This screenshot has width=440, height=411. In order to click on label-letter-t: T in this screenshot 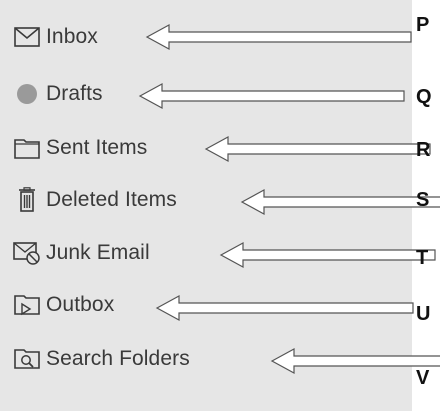, I will do `click(422, 258)`.